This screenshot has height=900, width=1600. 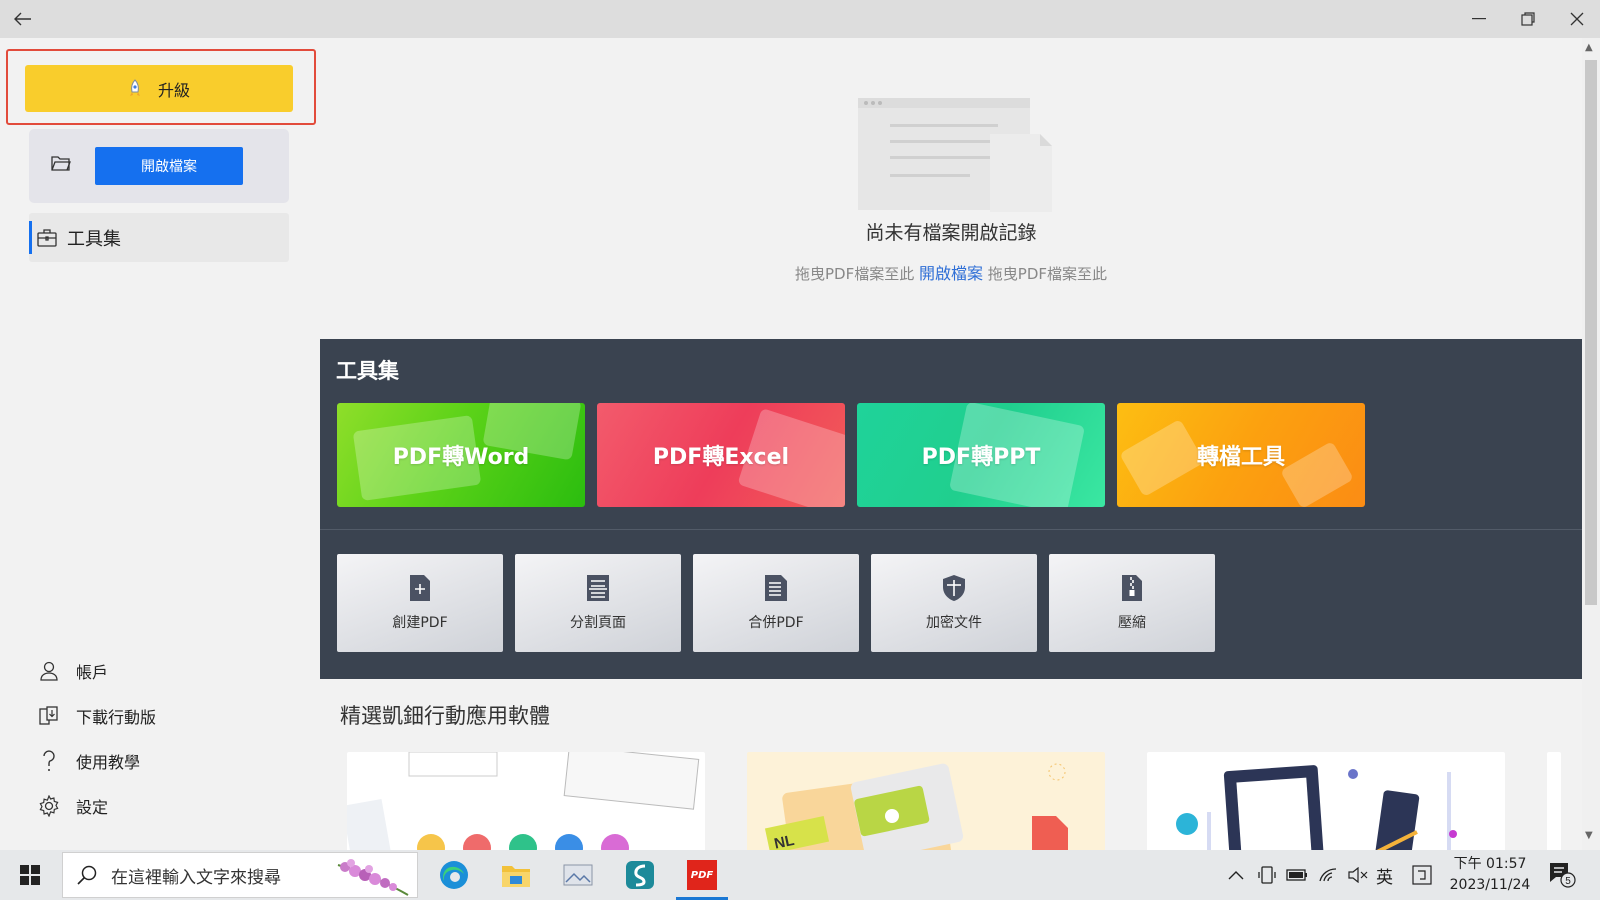 What do you see at coordinates (108, 762) in the screenshot?
I see `sidebar-item-label: 使用教學` at bounding box center [108, 762].